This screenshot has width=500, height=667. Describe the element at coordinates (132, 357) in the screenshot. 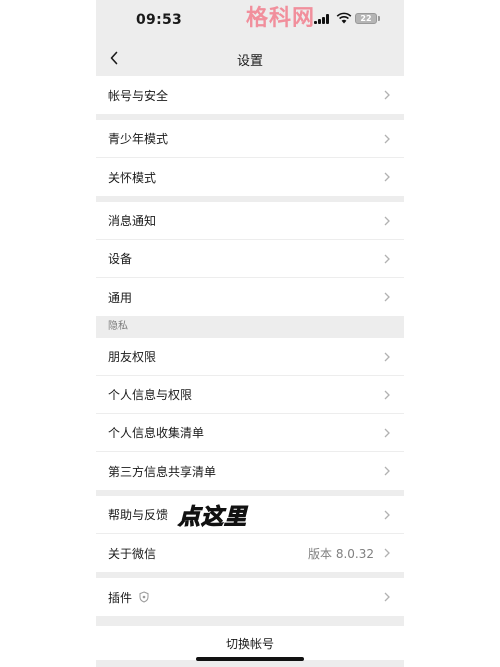

I see `settings-item-label: 朋友权限` at that location.